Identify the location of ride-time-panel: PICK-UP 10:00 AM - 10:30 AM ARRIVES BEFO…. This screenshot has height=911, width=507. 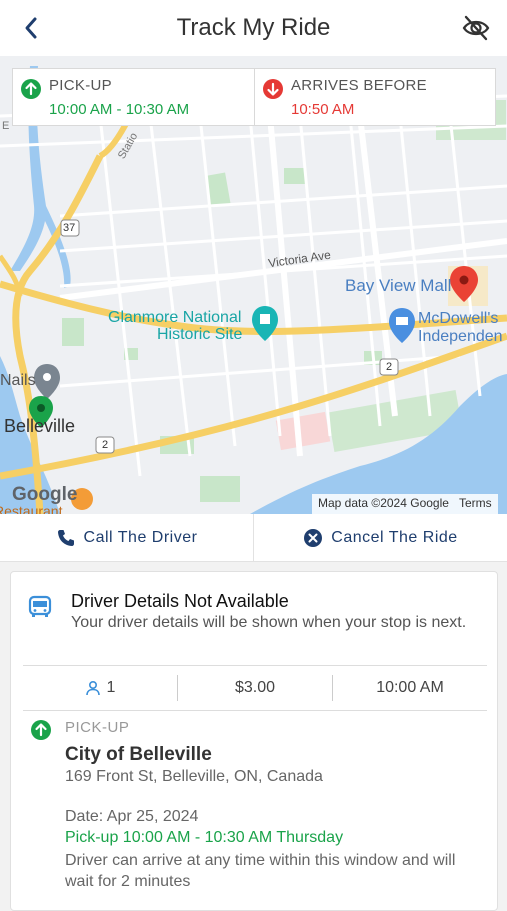
(254, 97).